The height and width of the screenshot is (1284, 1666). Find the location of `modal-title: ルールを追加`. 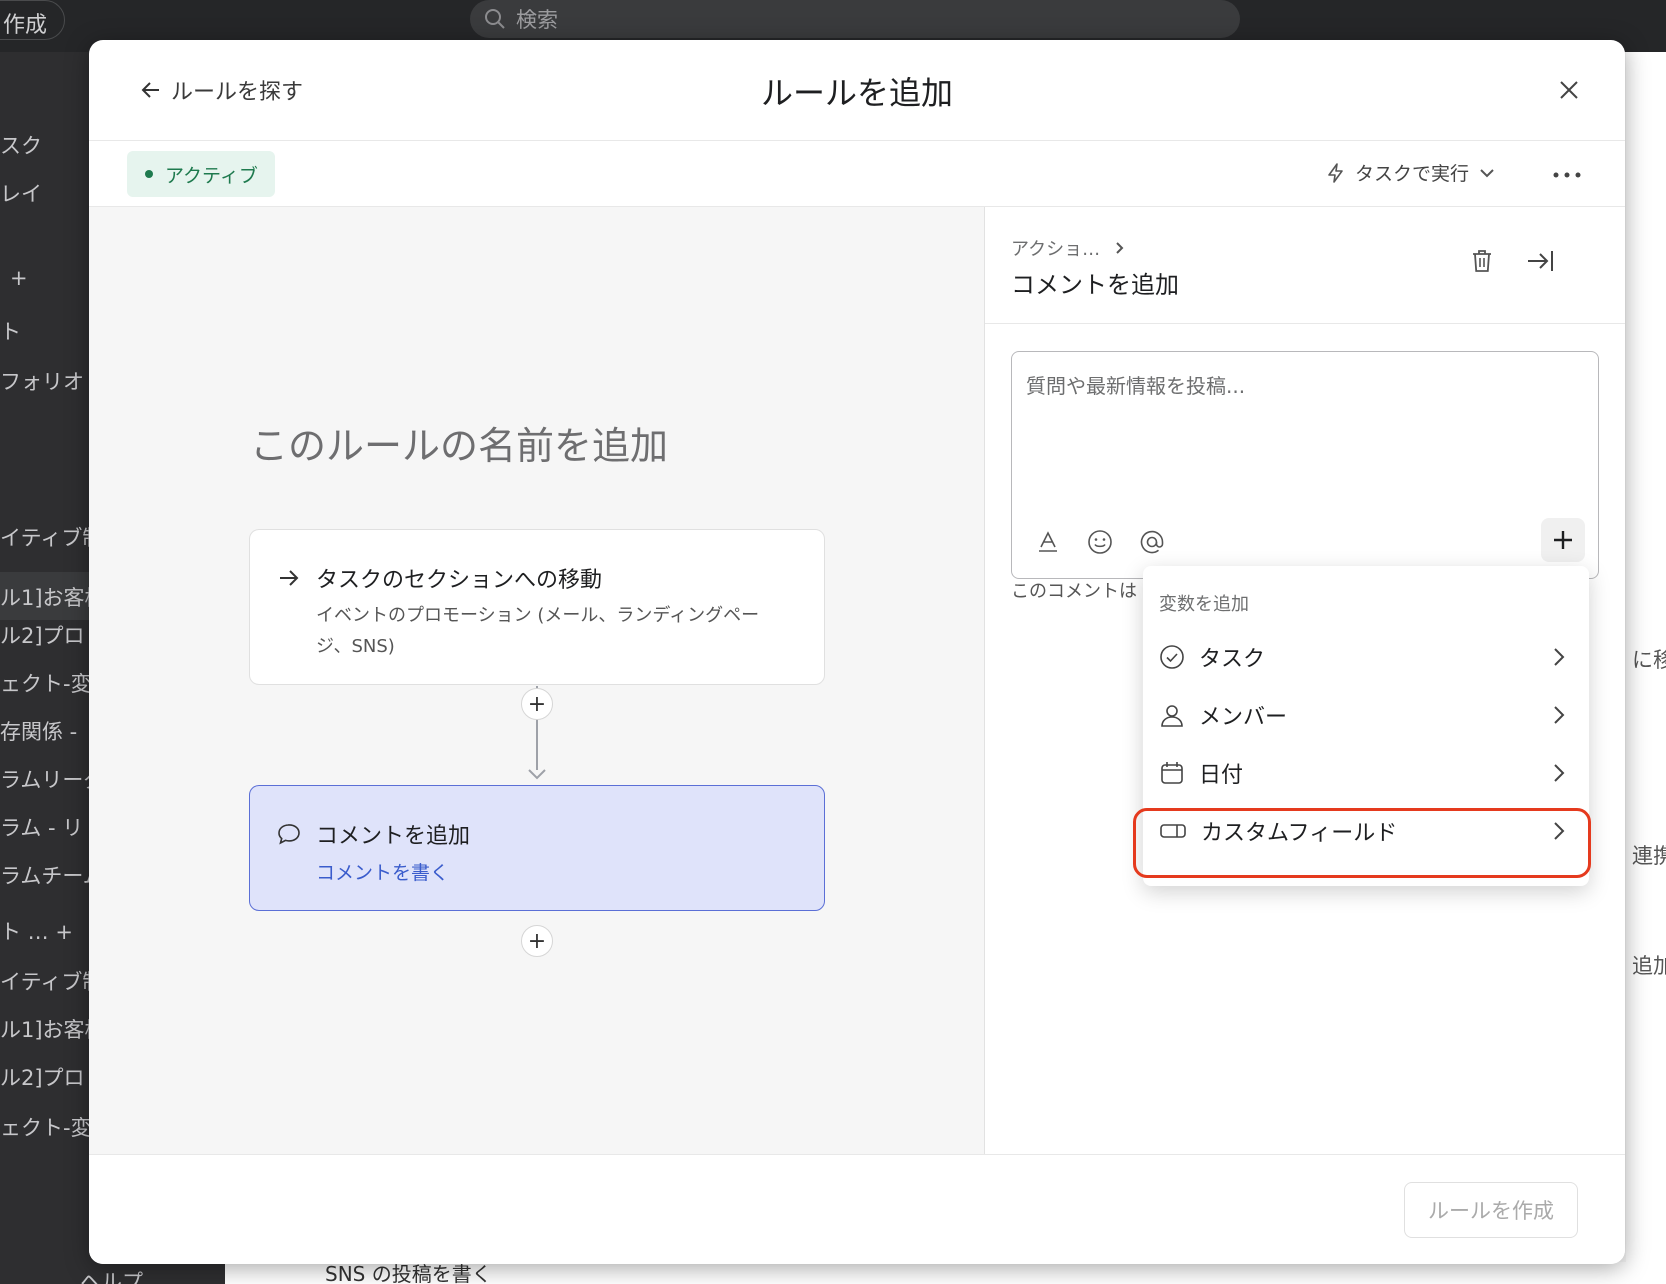

modal-title: ルールを追加 is located at coordinates (856, 93).